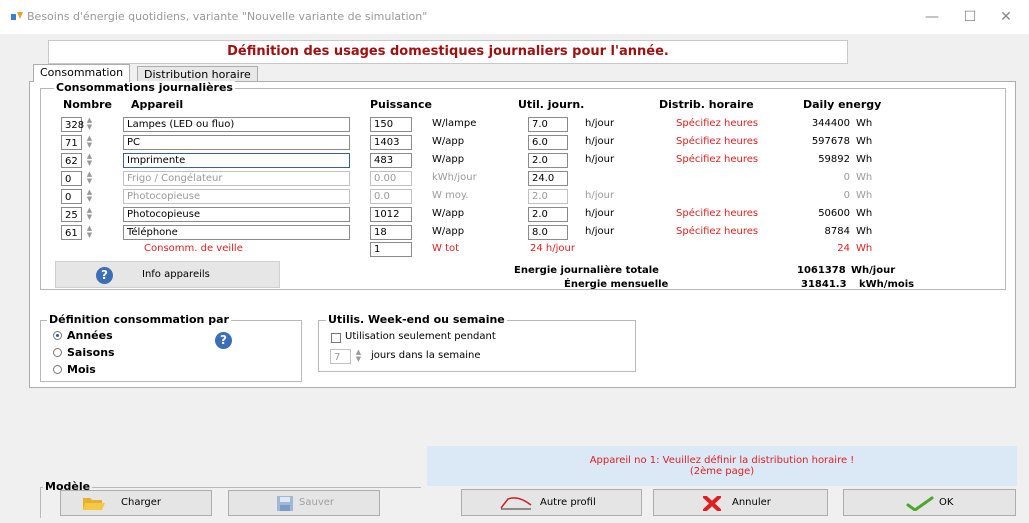  What do you see at coordinates (843, 248) in the screenshot?
I see `standby-energy-value: 24` at bounding box center [843, 248].